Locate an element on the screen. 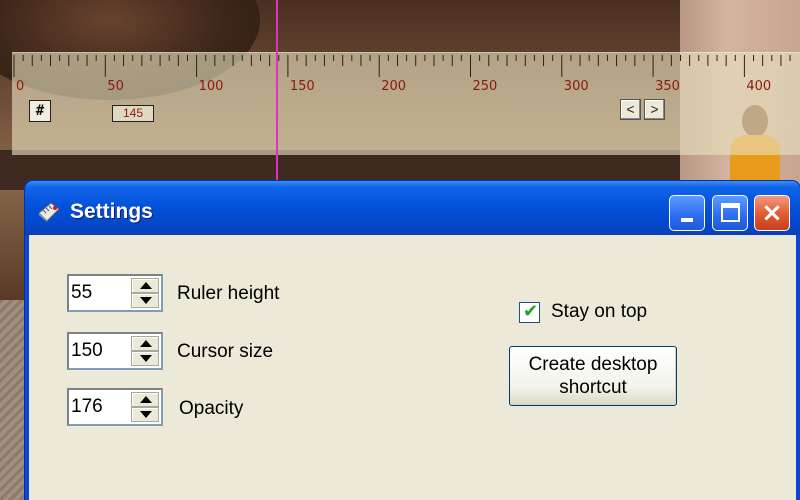 The width and height of the screenshot is (800, 500). close-button: × is located at coordinates (772, 213).